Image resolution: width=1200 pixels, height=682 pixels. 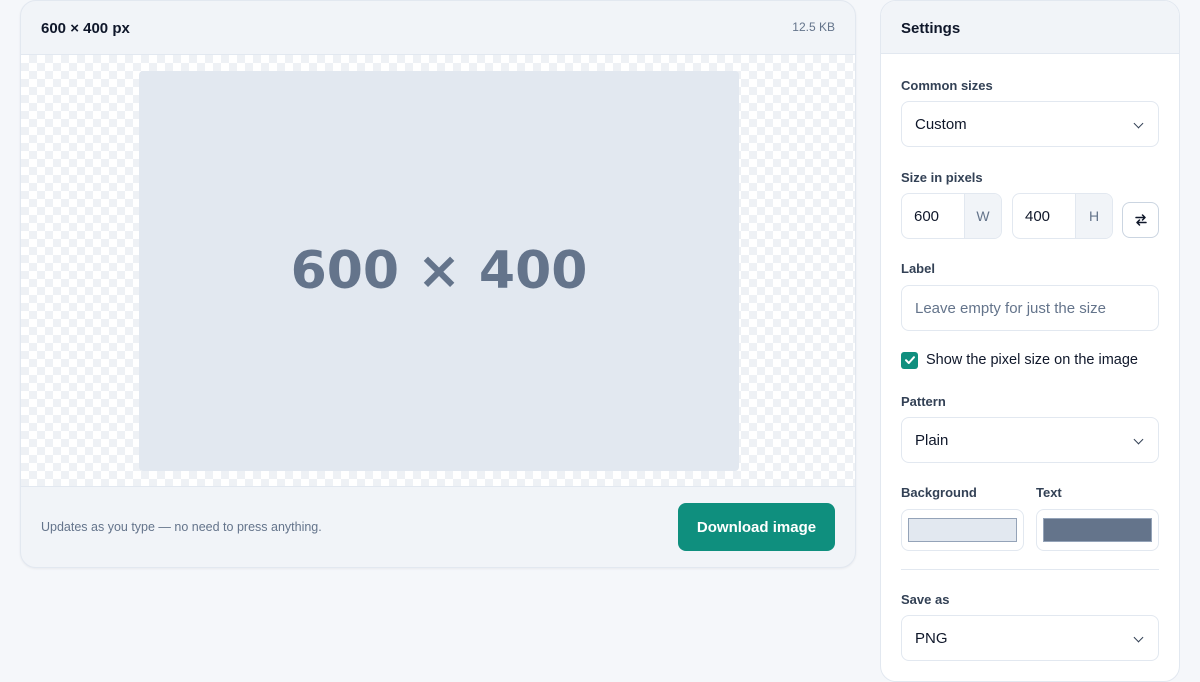 What do you see at coordinates (925, 599) in the screenshot?
I see `save-as-label: Save as` at bounding box center [925, 599].